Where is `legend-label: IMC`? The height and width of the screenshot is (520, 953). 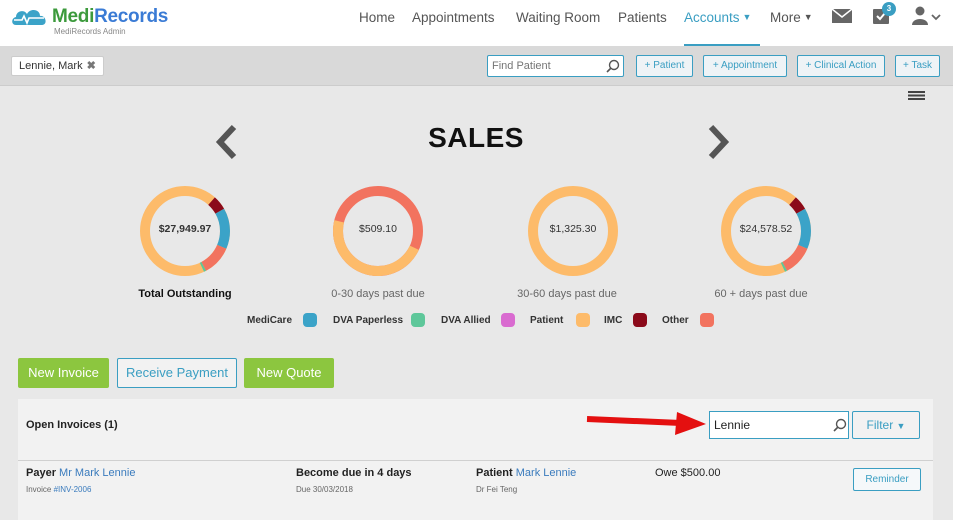 legend-label: IMC is located at coordinates (613, 320).